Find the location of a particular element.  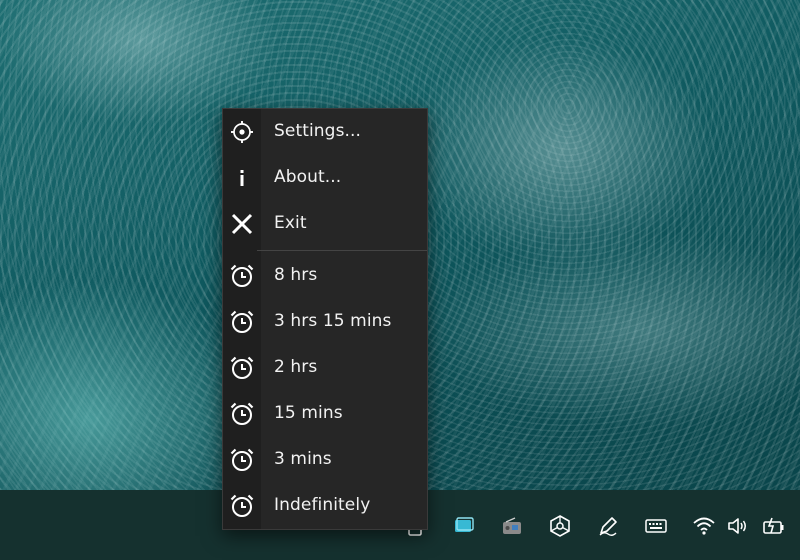

menu-item-label: Indefinitely is located at coordinates (322, 505).